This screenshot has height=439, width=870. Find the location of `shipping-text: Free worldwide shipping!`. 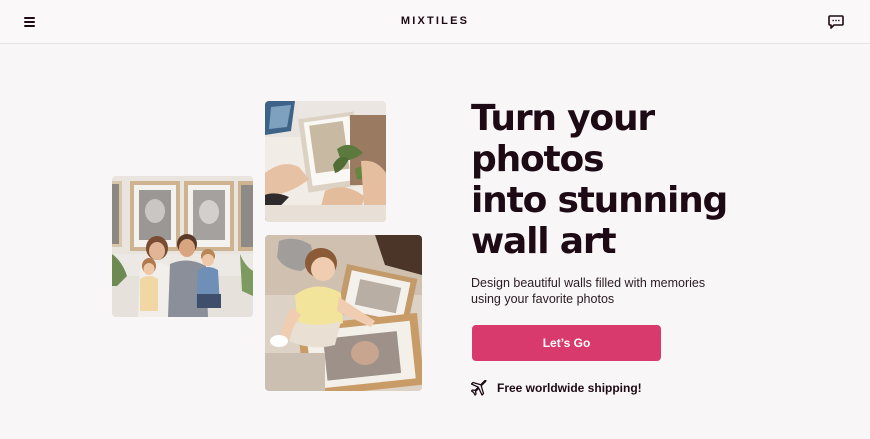

shipping-text: Free worldwide shipping! is located at coordinates (569, 388).